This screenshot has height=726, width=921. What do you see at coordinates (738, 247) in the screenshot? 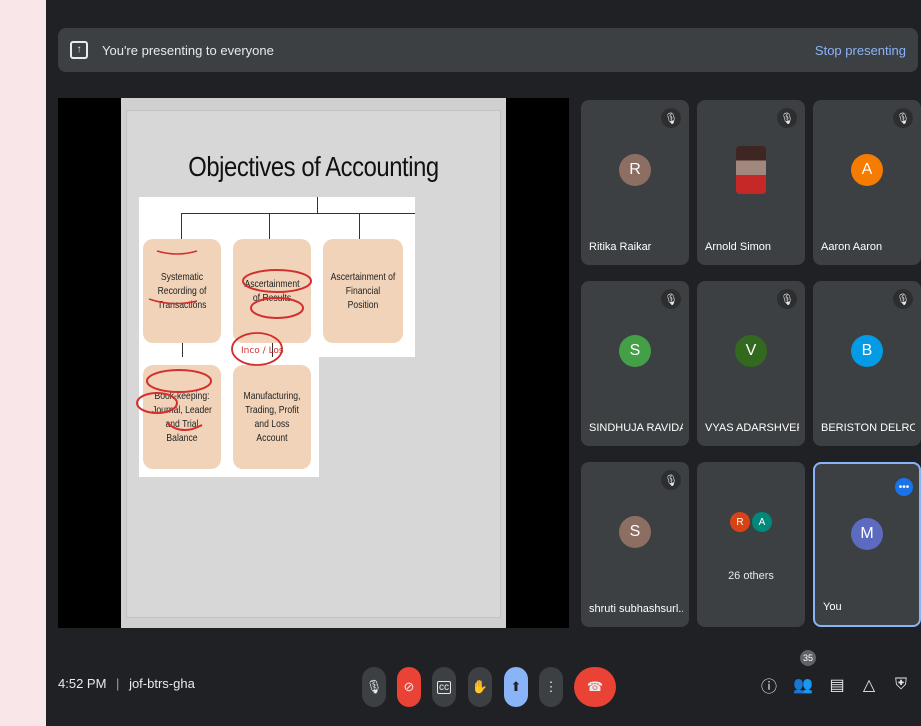
I see `participant-name: Arnold Simon` at bounding box center [738, 247].